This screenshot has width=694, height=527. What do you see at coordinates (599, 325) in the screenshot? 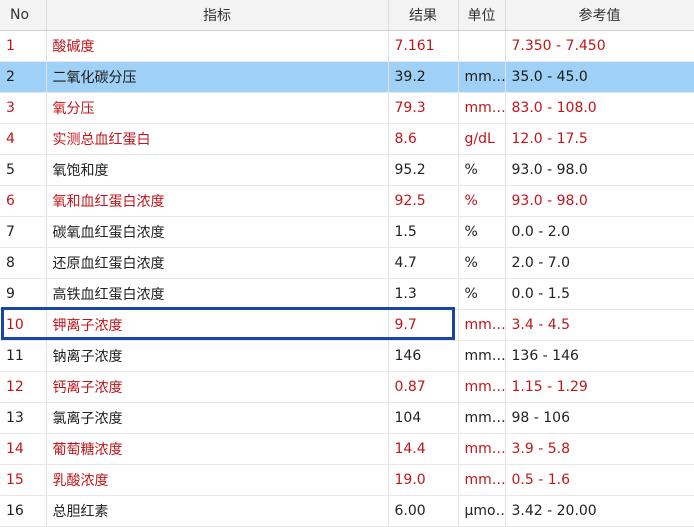
I see `reference-range: 3.4 - 4.5` at bounding box center [599, 325].